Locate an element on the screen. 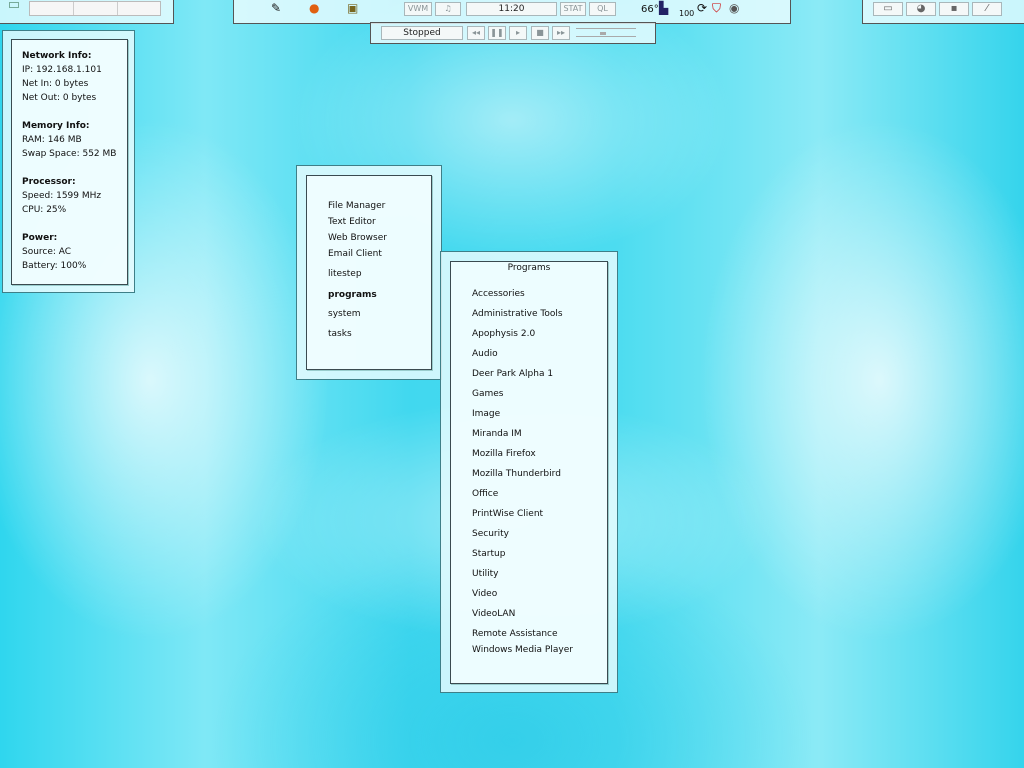 This screenshot has width=1024, height=768. ql-button: QL is located at coordinates (602, 9).